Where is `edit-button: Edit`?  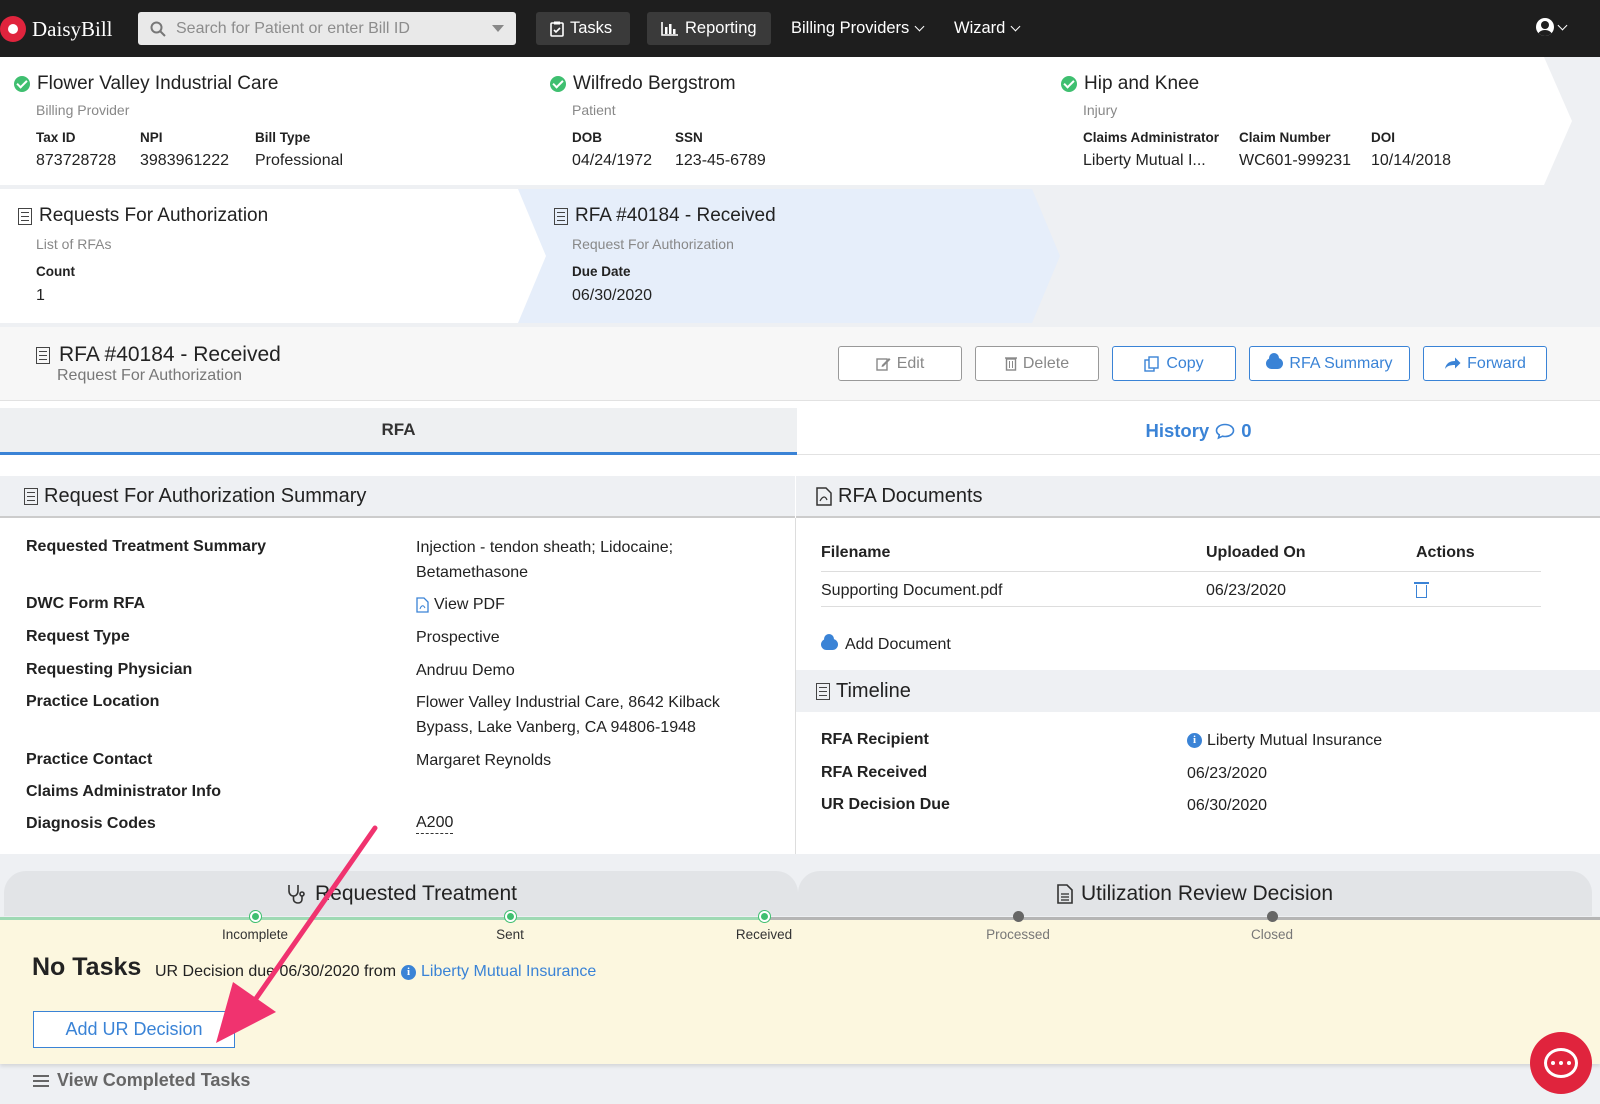 edit-button: Edit is located at coordinates (900, 363).